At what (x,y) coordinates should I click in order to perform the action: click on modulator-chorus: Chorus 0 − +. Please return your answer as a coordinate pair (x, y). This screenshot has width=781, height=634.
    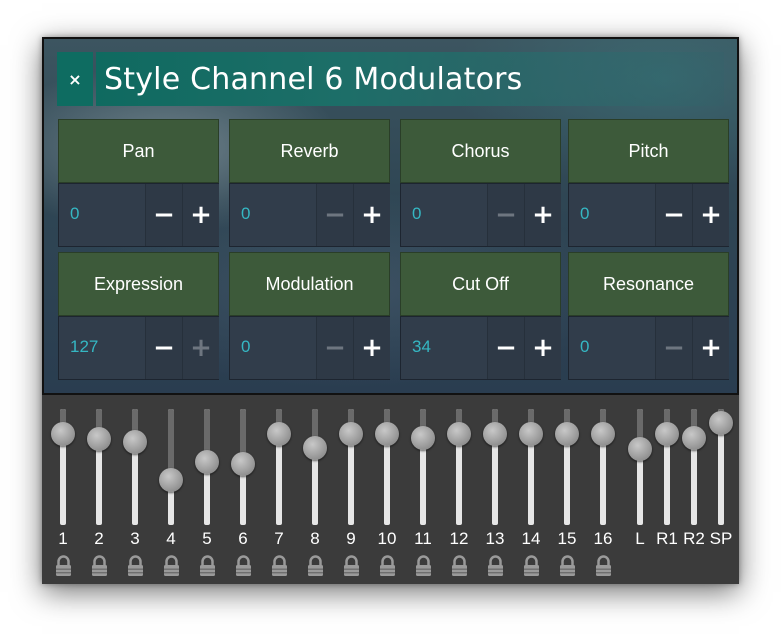
    Looking at the image, I should click on (480, 183).